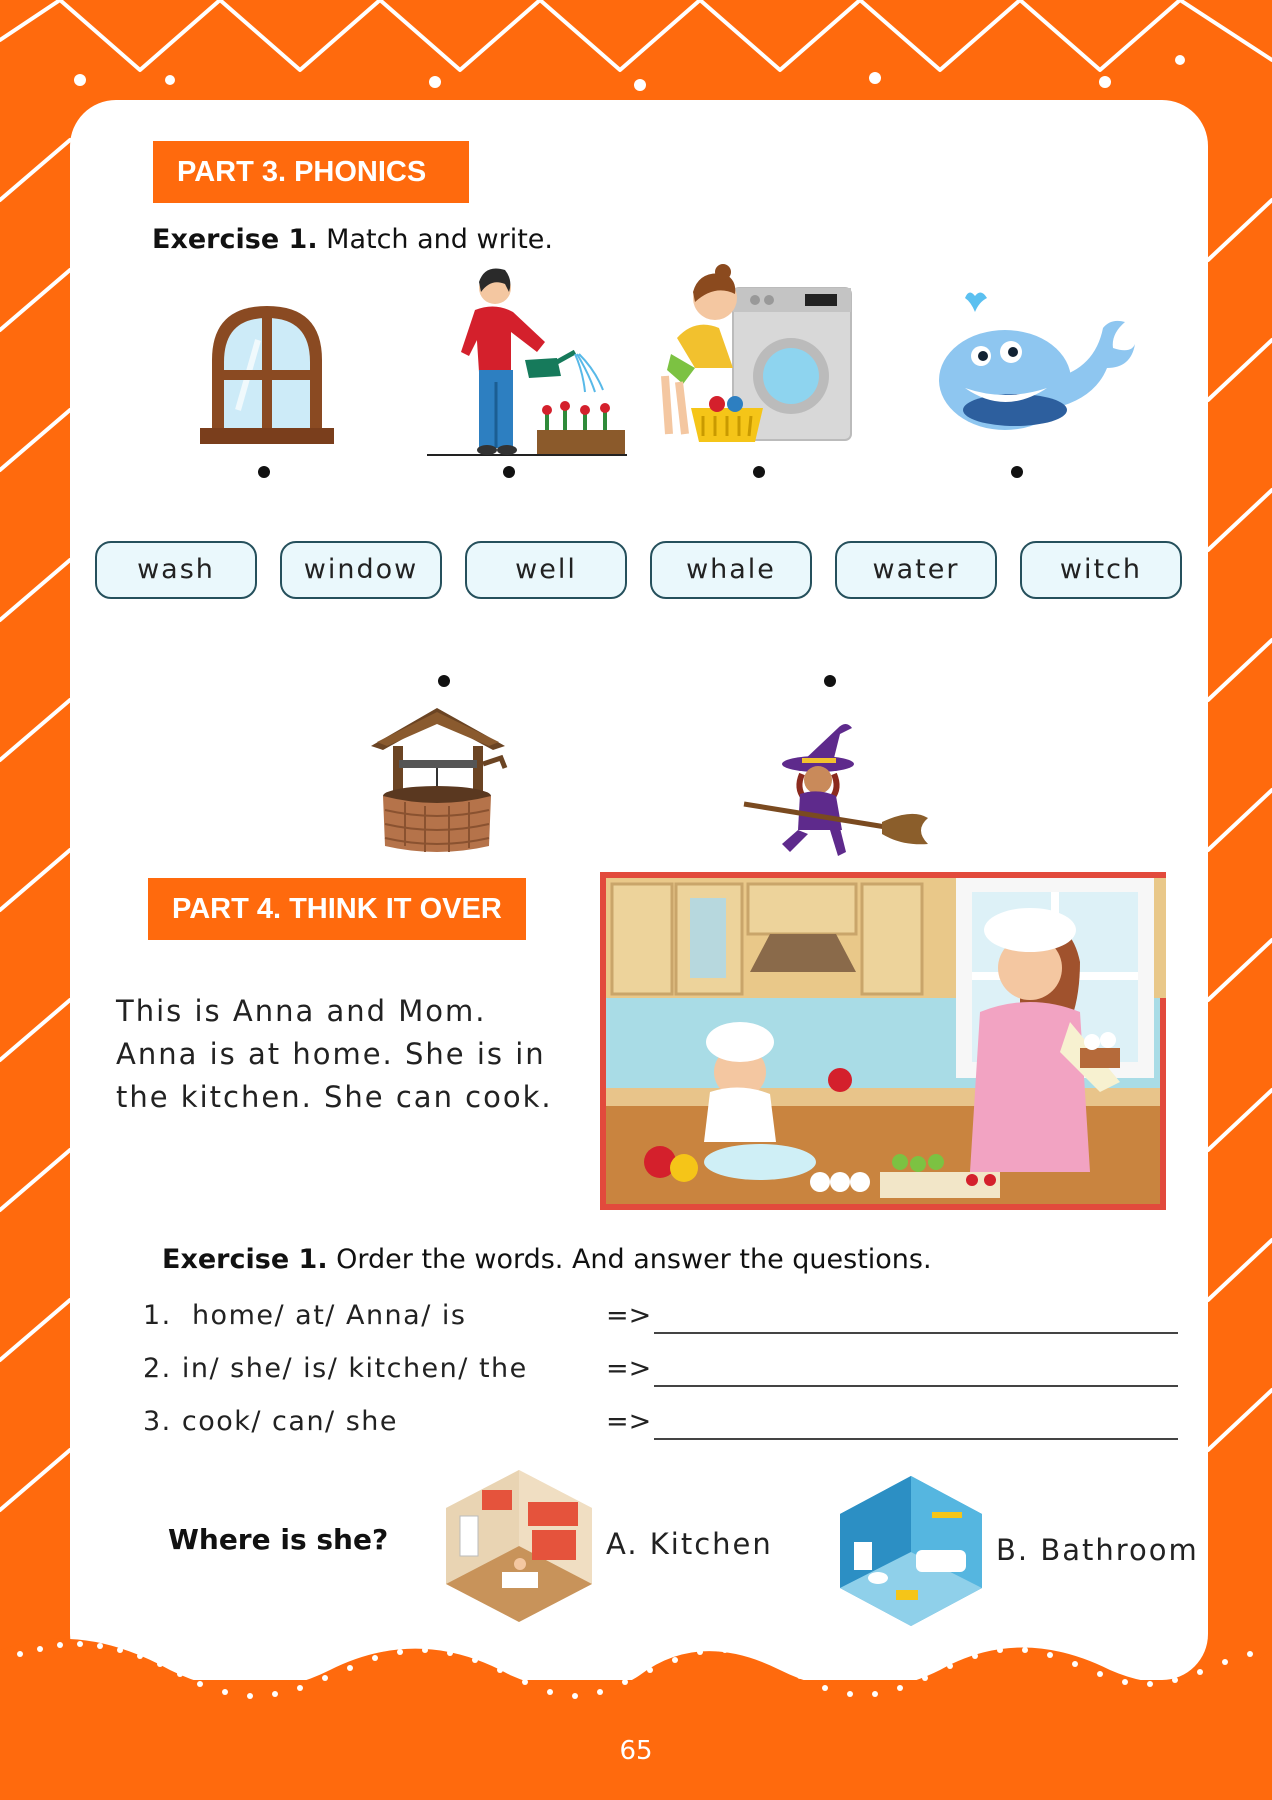 This screenshot has width=1272, height=1800. Describe the element at coordinates (157, 1315) in the screenshot. I see `question-number: 1.` at that location.